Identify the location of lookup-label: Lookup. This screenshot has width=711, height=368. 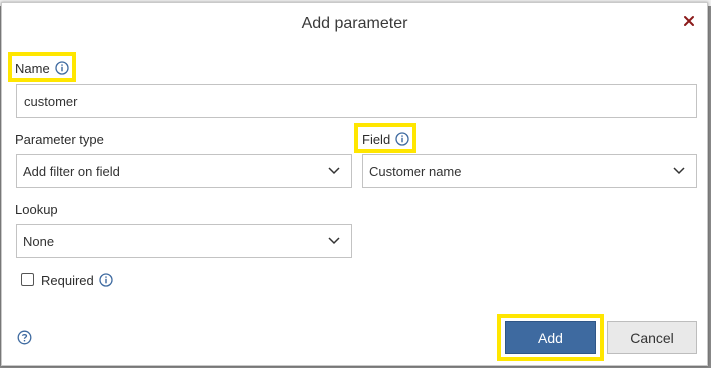
(36, 209).